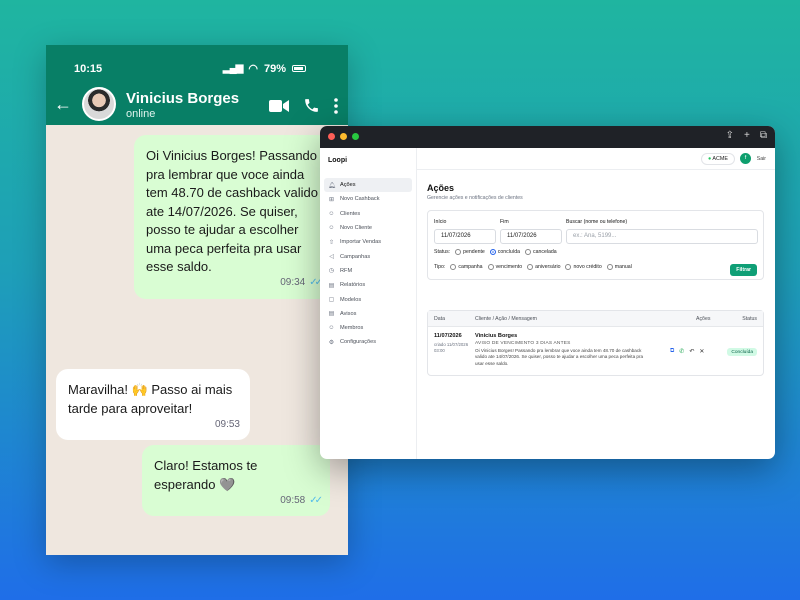  What do you see at coordinates (619, 267) in the screenshot?
I see `type-option-manual: manual` at bounding box center [619, 267].